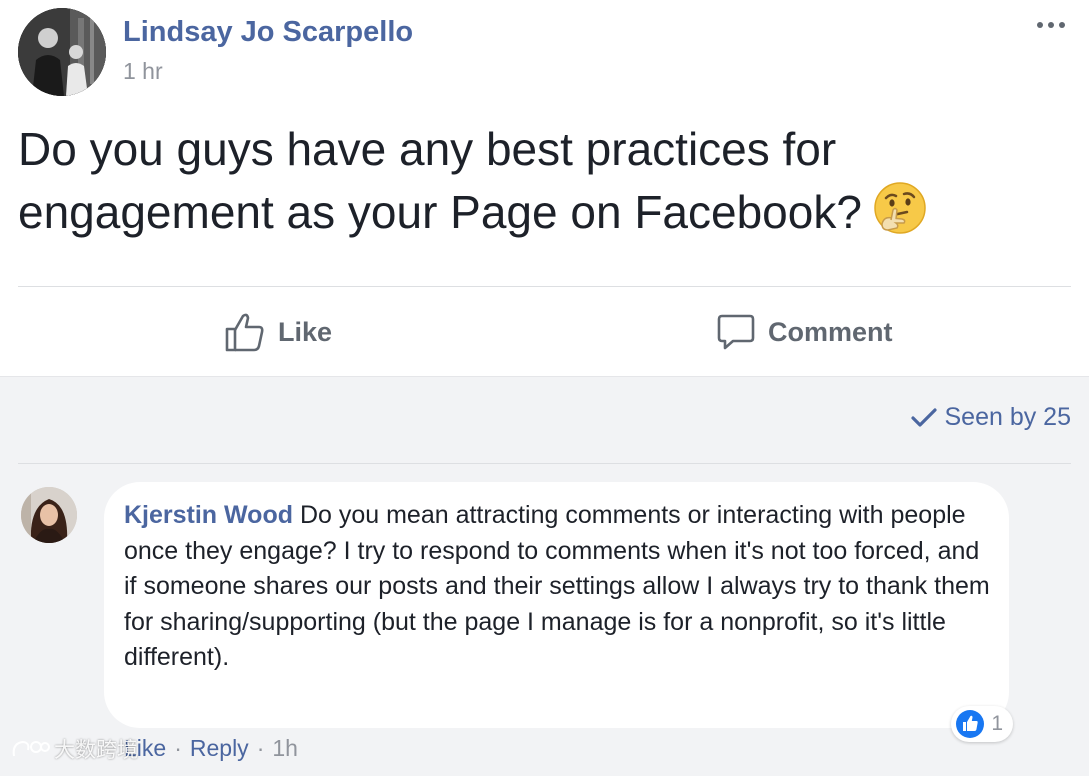  Describe the element at coordinates (208, 515) in the screenshot. I see `commenter-name: Kjerstin Wood` at that location.